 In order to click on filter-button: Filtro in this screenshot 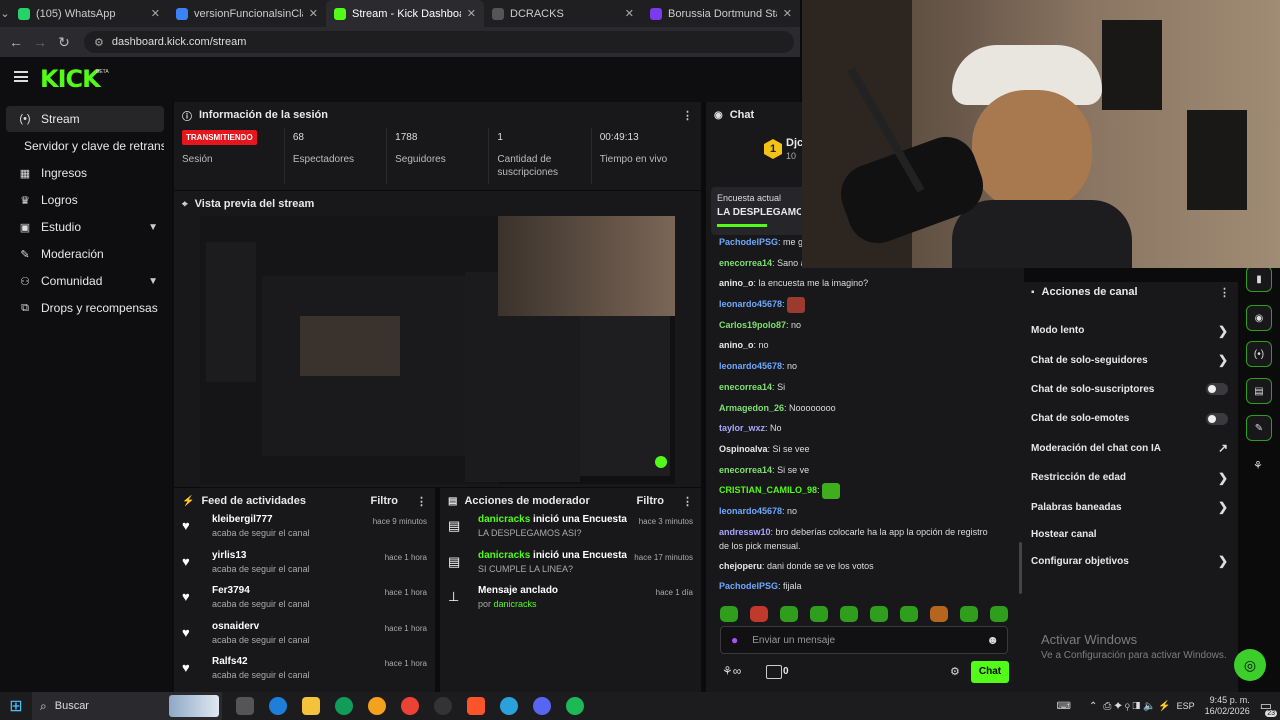, I will do `click(385, 501)`.